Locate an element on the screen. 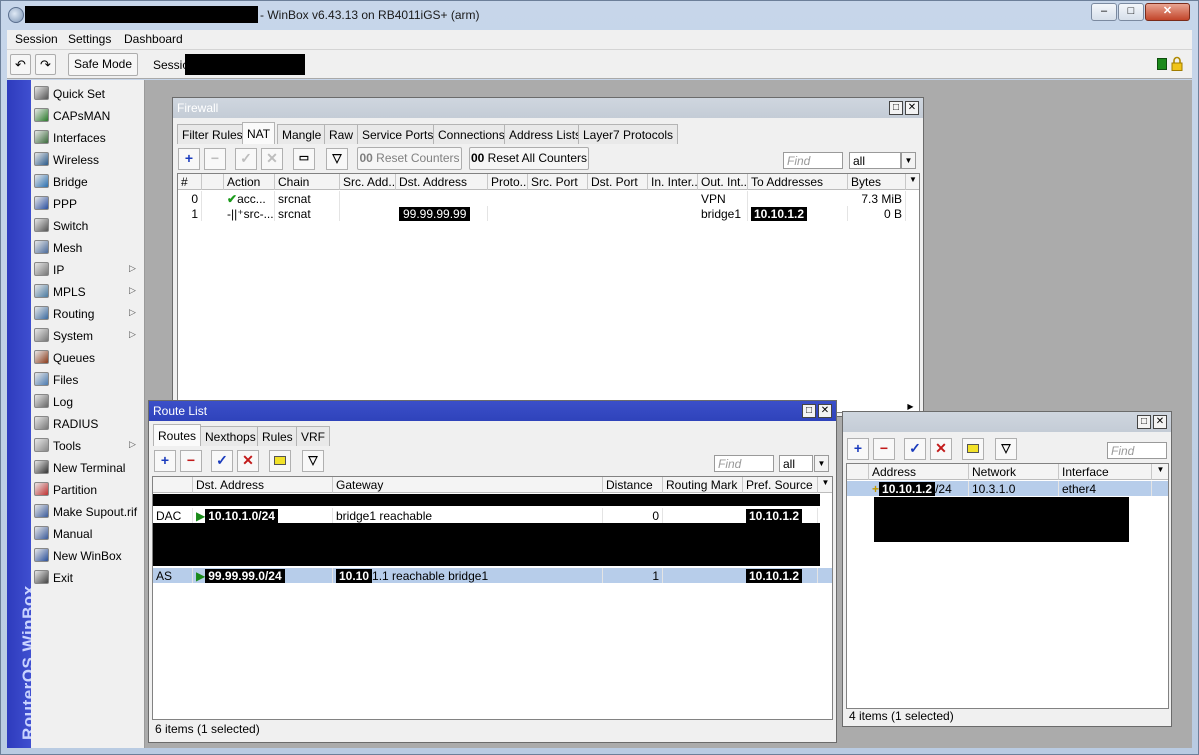  col-chain: Chain is located at coordinates (307, 182).